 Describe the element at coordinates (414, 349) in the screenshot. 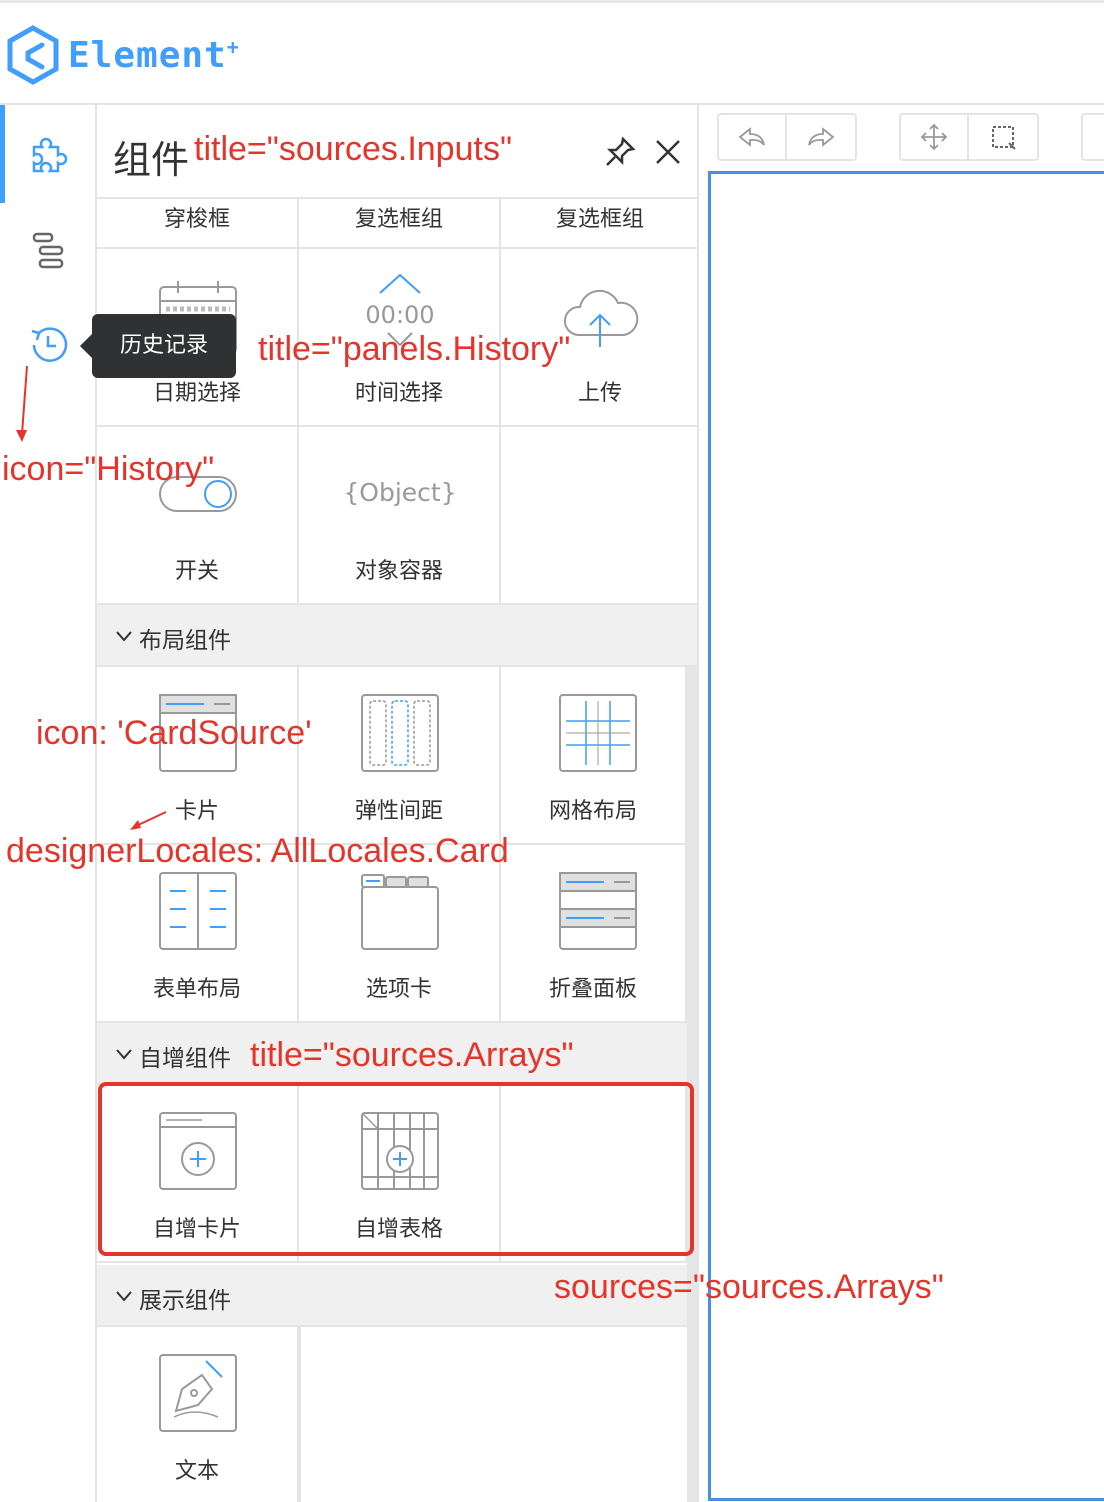

I see `annotation-panels-history: title="panels.History"` at that location.